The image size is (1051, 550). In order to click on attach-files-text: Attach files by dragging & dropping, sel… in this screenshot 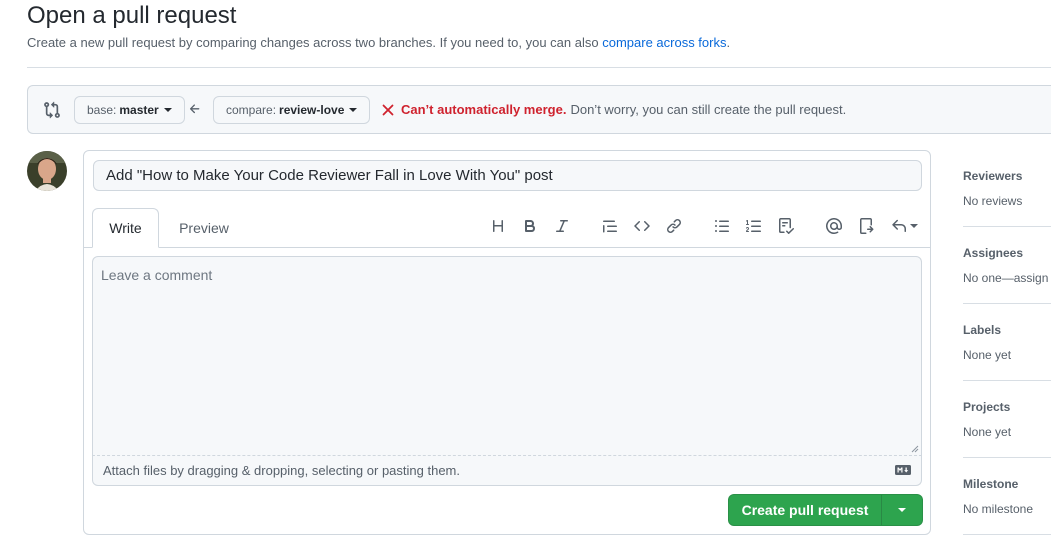, I will do `click(281, 470)`.